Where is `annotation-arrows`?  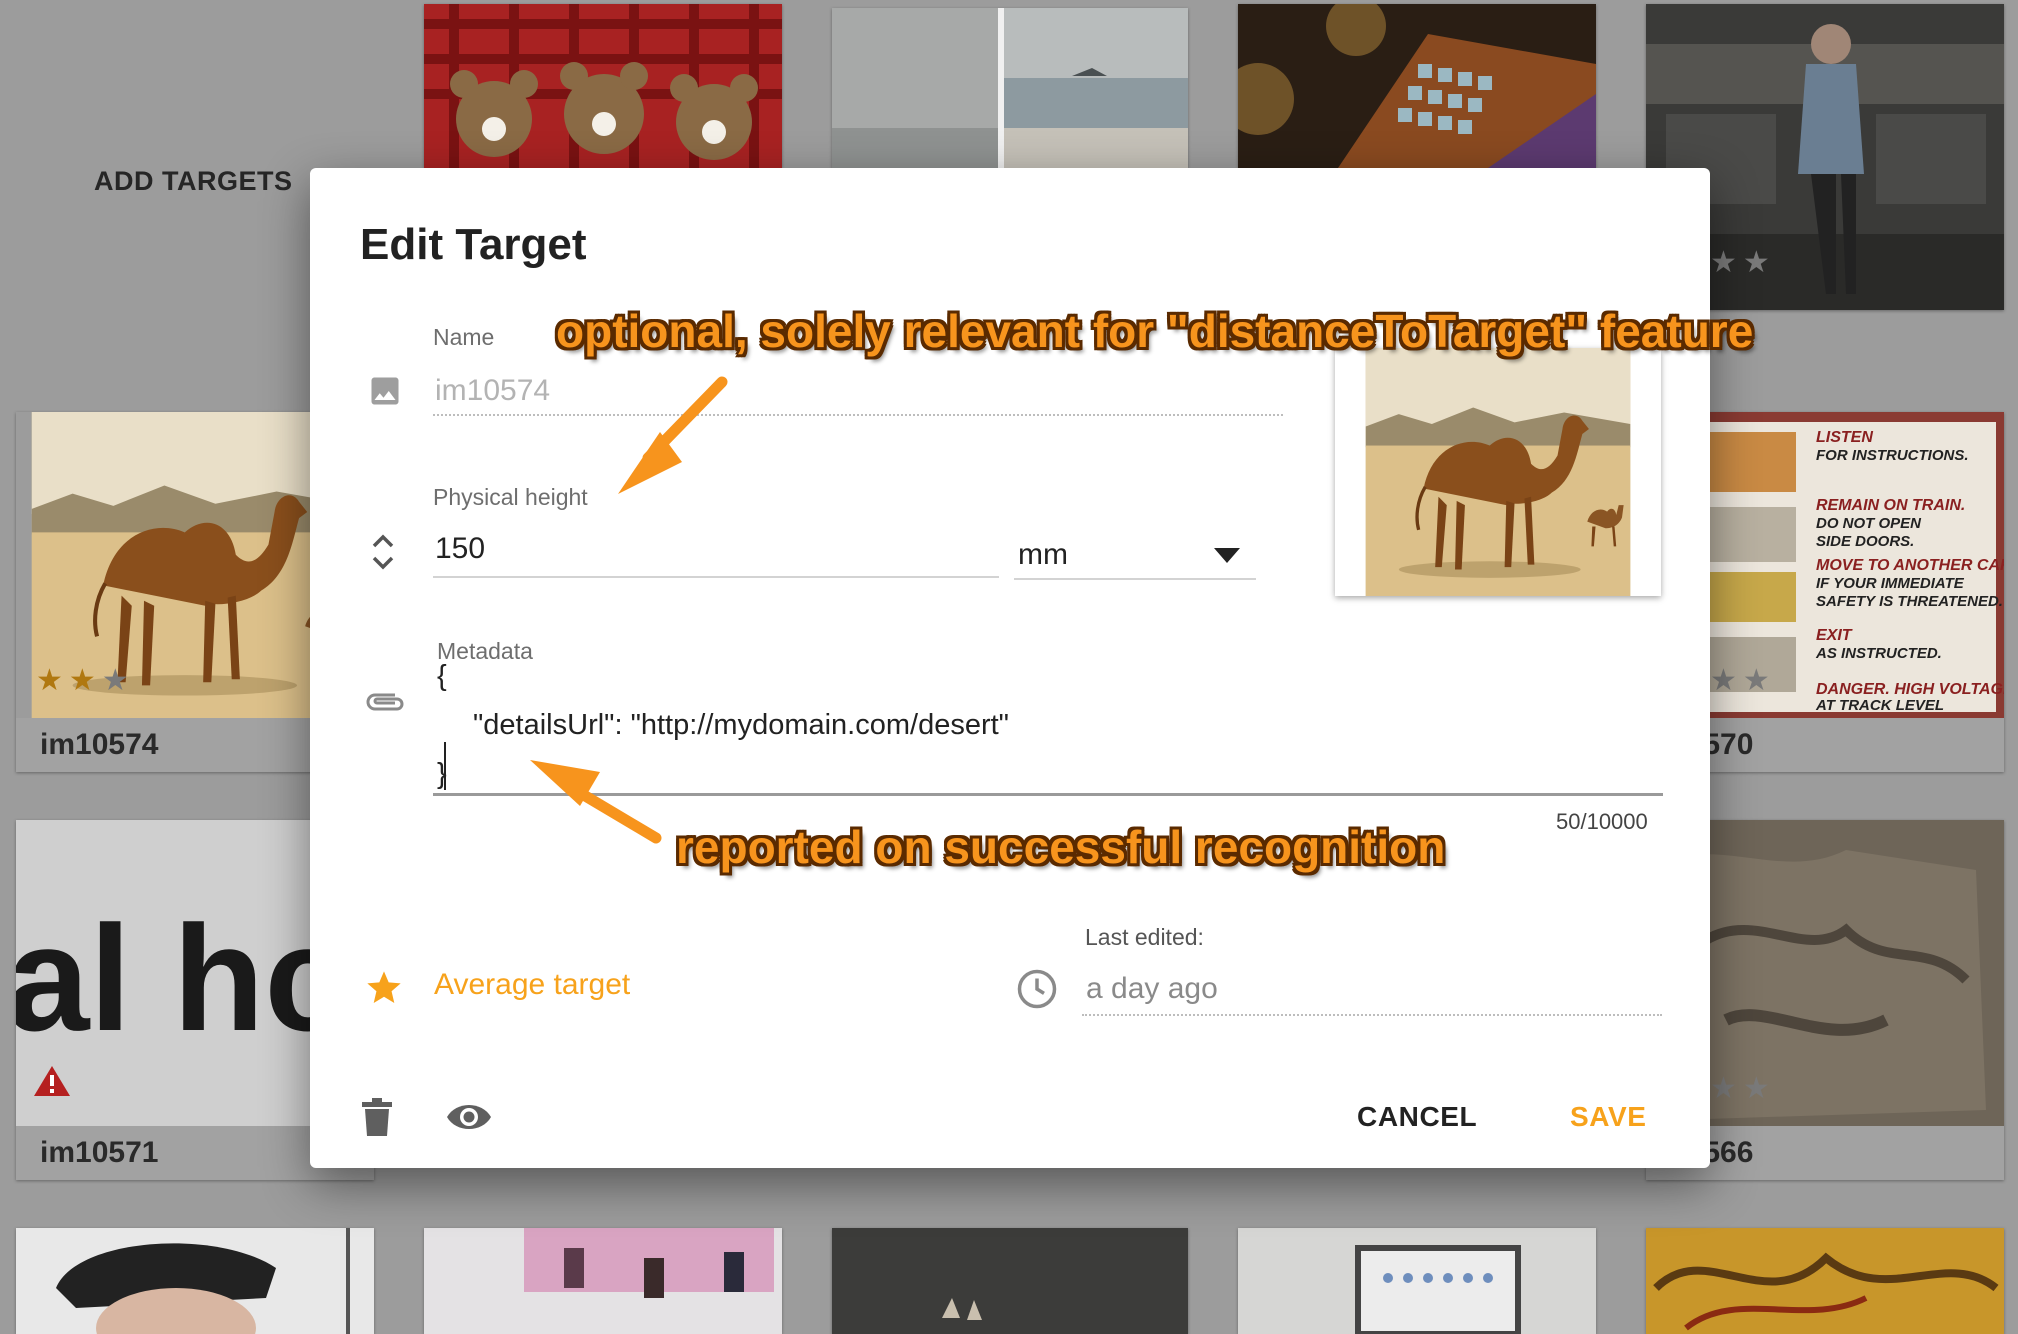 annotation-arrows is located at coordinates (629, 610).